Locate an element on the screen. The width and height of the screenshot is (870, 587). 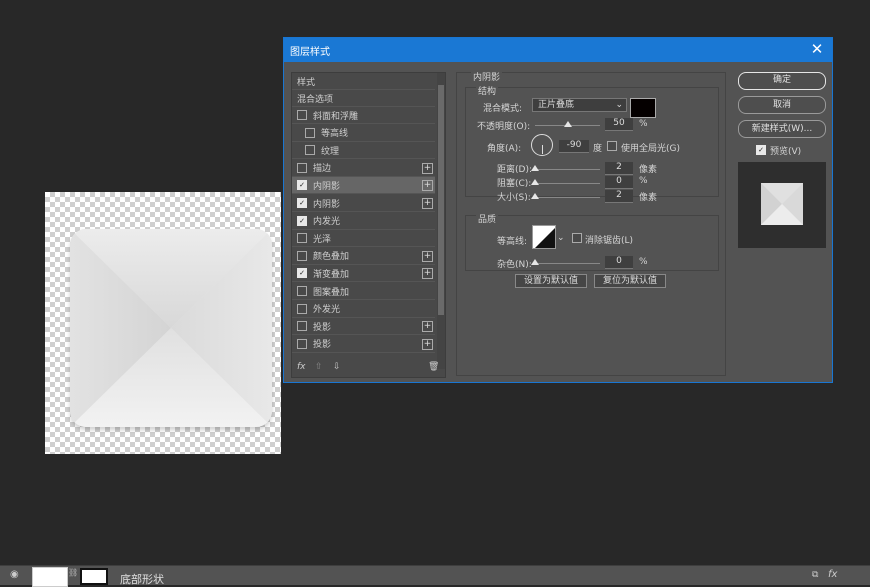
style-item-label: 内阴影 is located at coordinates (327, 204).